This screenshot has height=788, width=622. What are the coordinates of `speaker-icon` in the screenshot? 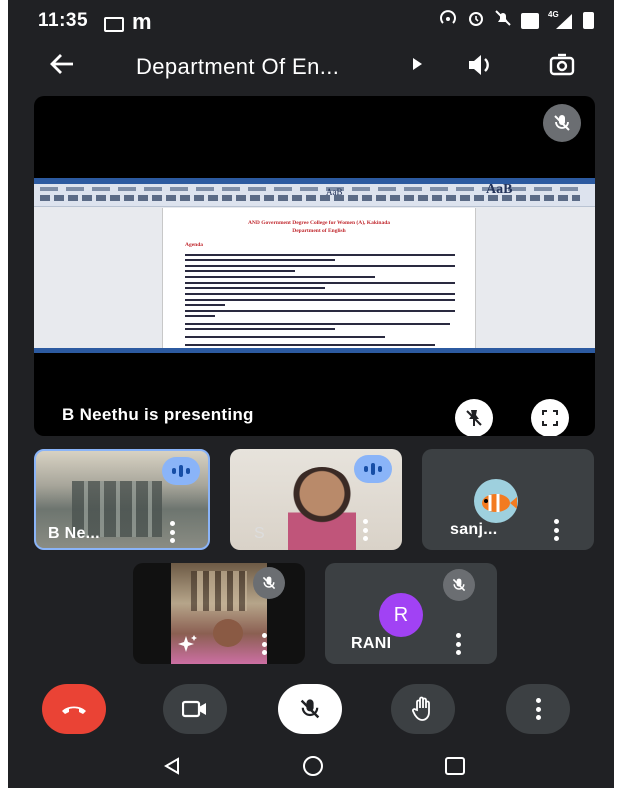 It's located at (480, 67).